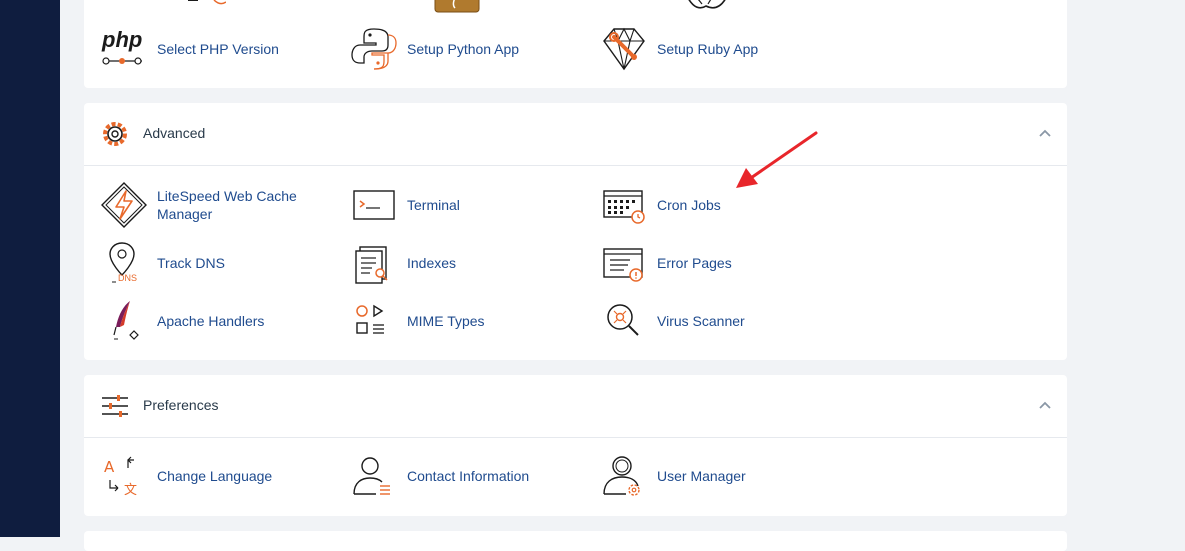 This screenshot has width=1185, height=551. Describe the element at coordinates (624, 207) in the screenshot. I see `cron-jobs-icon` at that location.